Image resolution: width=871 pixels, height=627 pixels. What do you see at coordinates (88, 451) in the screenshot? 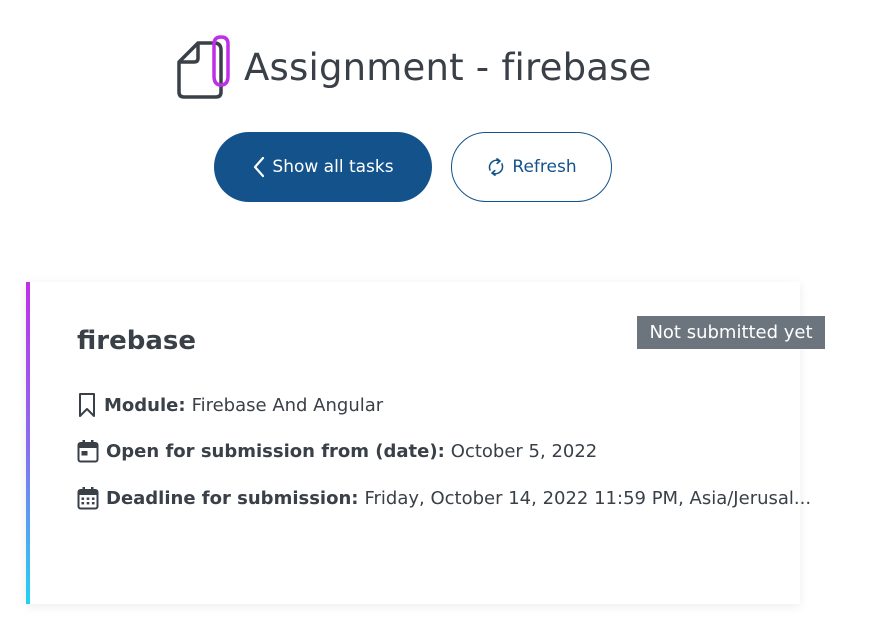
I see `calendar-icon` at bounding box center [88, 451].